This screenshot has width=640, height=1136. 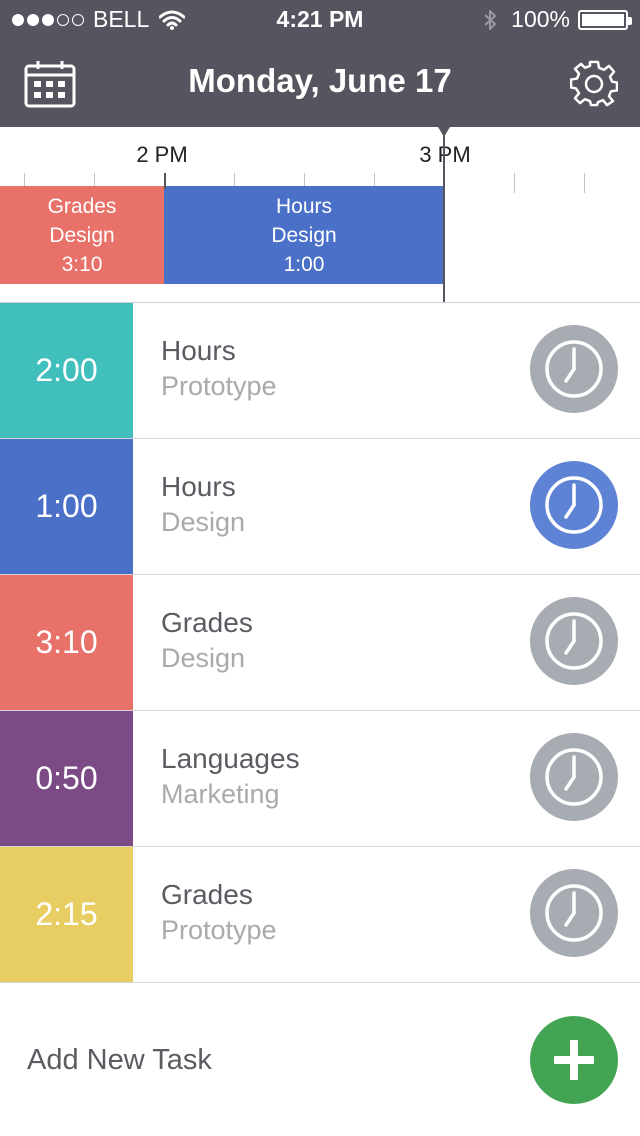 What do you see at coordinates (320, 371) in the screenshot?
I see `task-row: 2:00 Hours Prototype` at bounding box center [320, 371].